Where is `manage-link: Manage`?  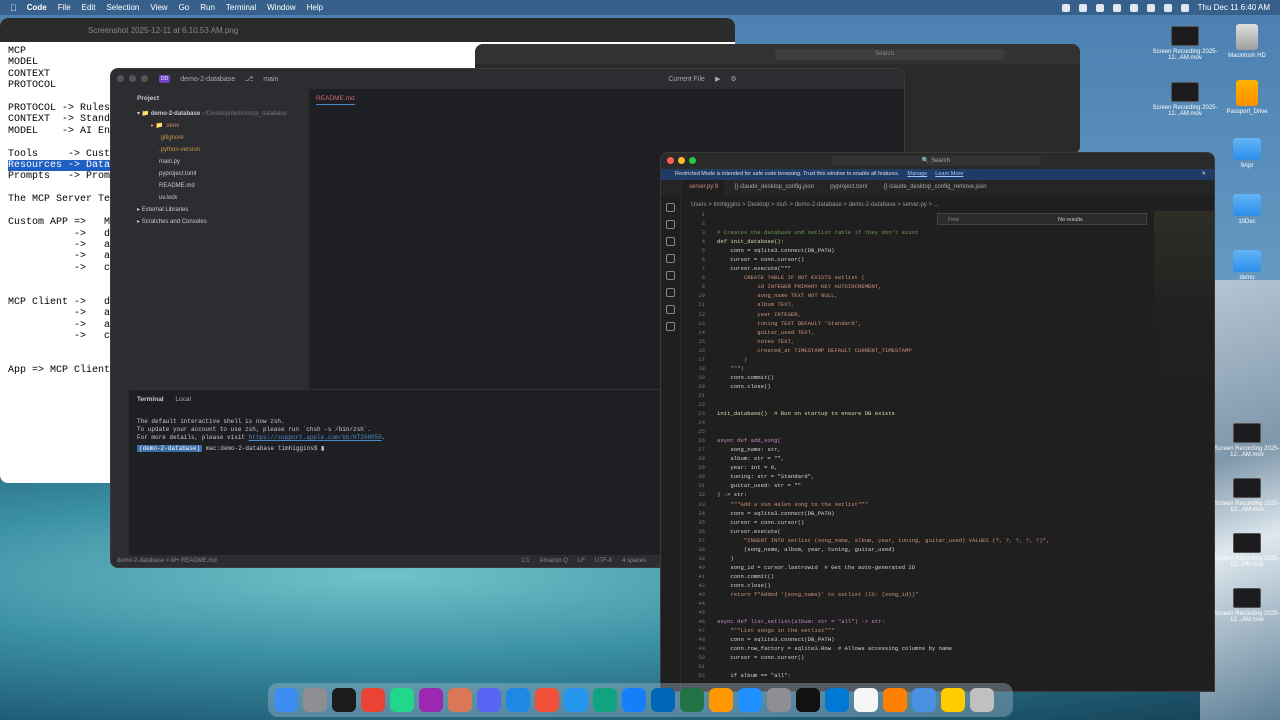
manage-link: Manage is located at coordinates (917, 174).